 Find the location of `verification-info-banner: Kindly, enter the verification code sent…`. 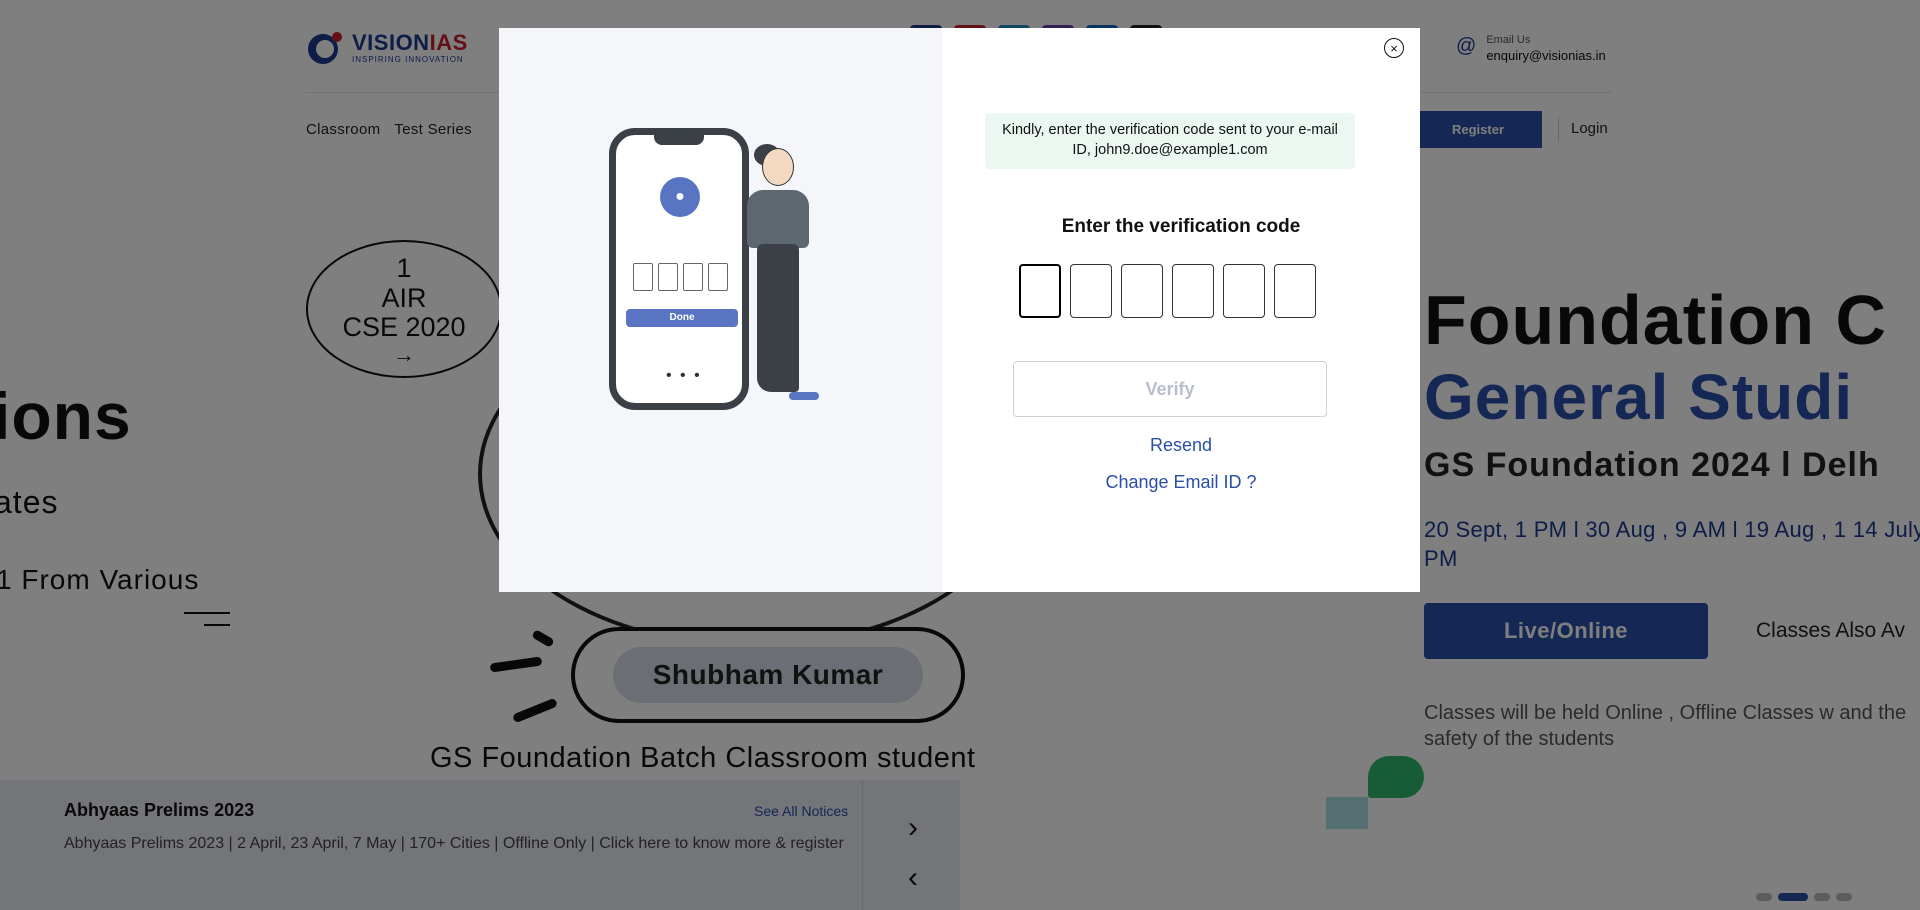

verification-info-banner: Kindly, enter the verification code sent… is located at coordinates (1170, 141).